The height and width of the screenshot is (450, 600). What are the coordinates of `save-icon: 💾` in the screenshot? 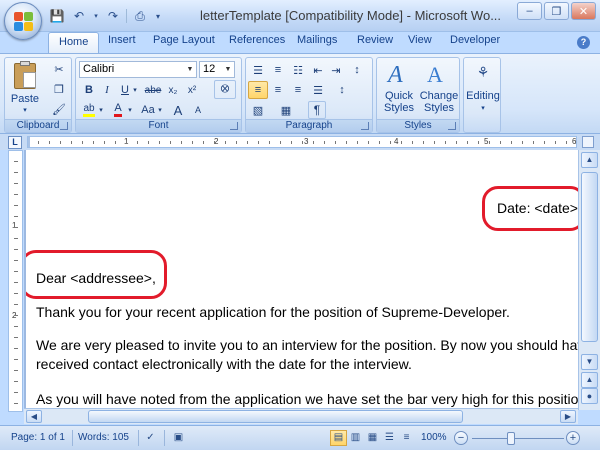 It's located at (57, 16).